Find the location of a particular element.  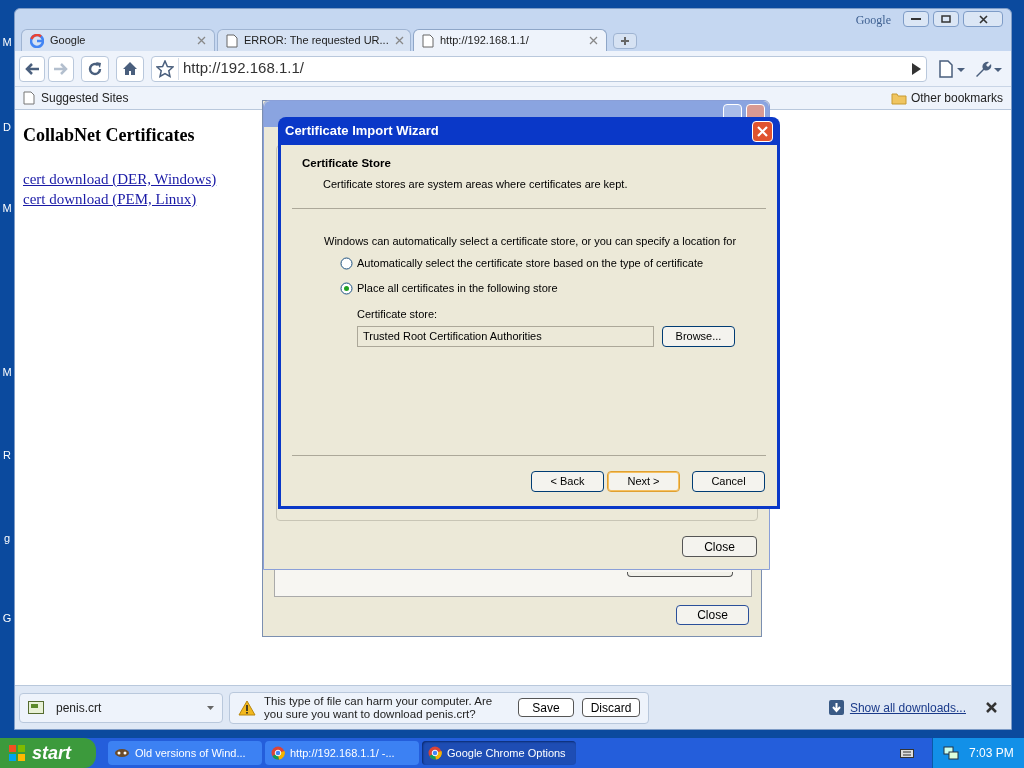

dialog-button: Next > is located at coordinates (643, 481).